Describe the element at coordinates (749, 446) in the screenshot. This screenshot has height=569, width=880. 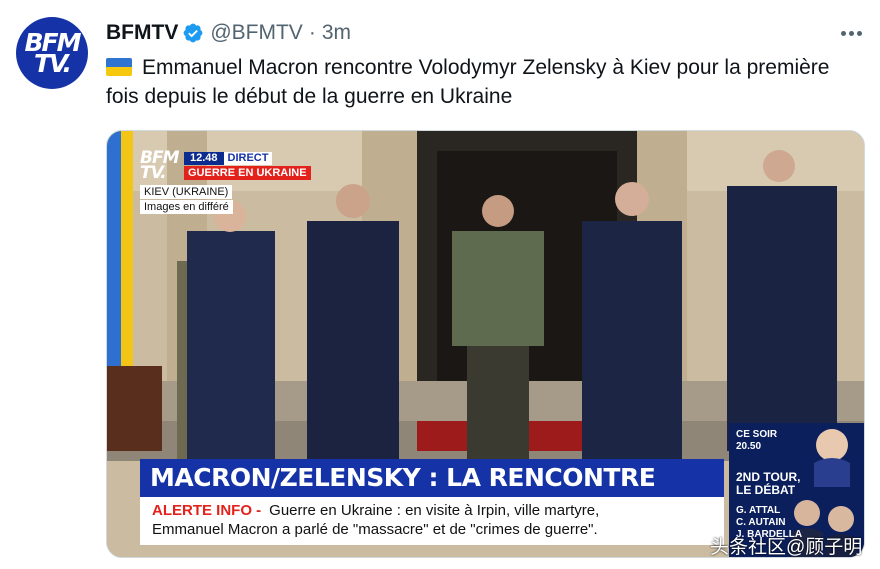
I see `promo-time: 20.50` at that location.